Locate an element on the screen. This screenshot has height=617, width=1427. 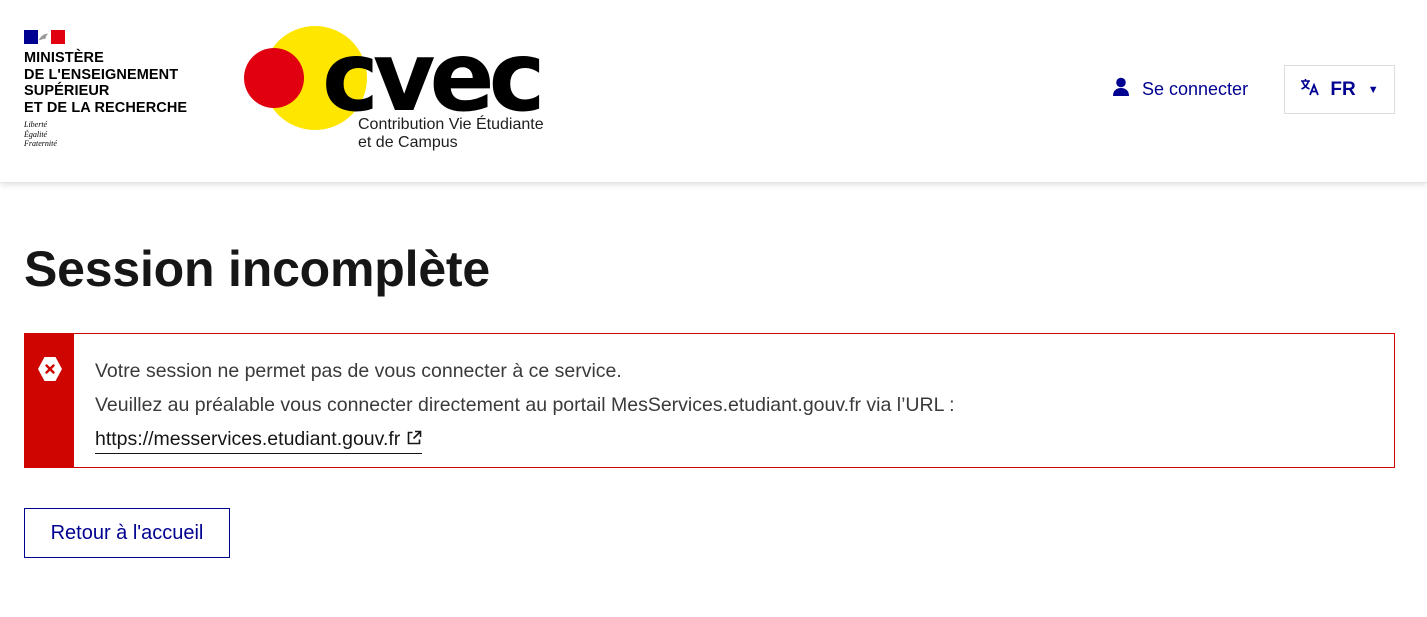
cvec-subtitle: Contribution Vie Étudiante et de Campus is located at coordinates (451, 134).